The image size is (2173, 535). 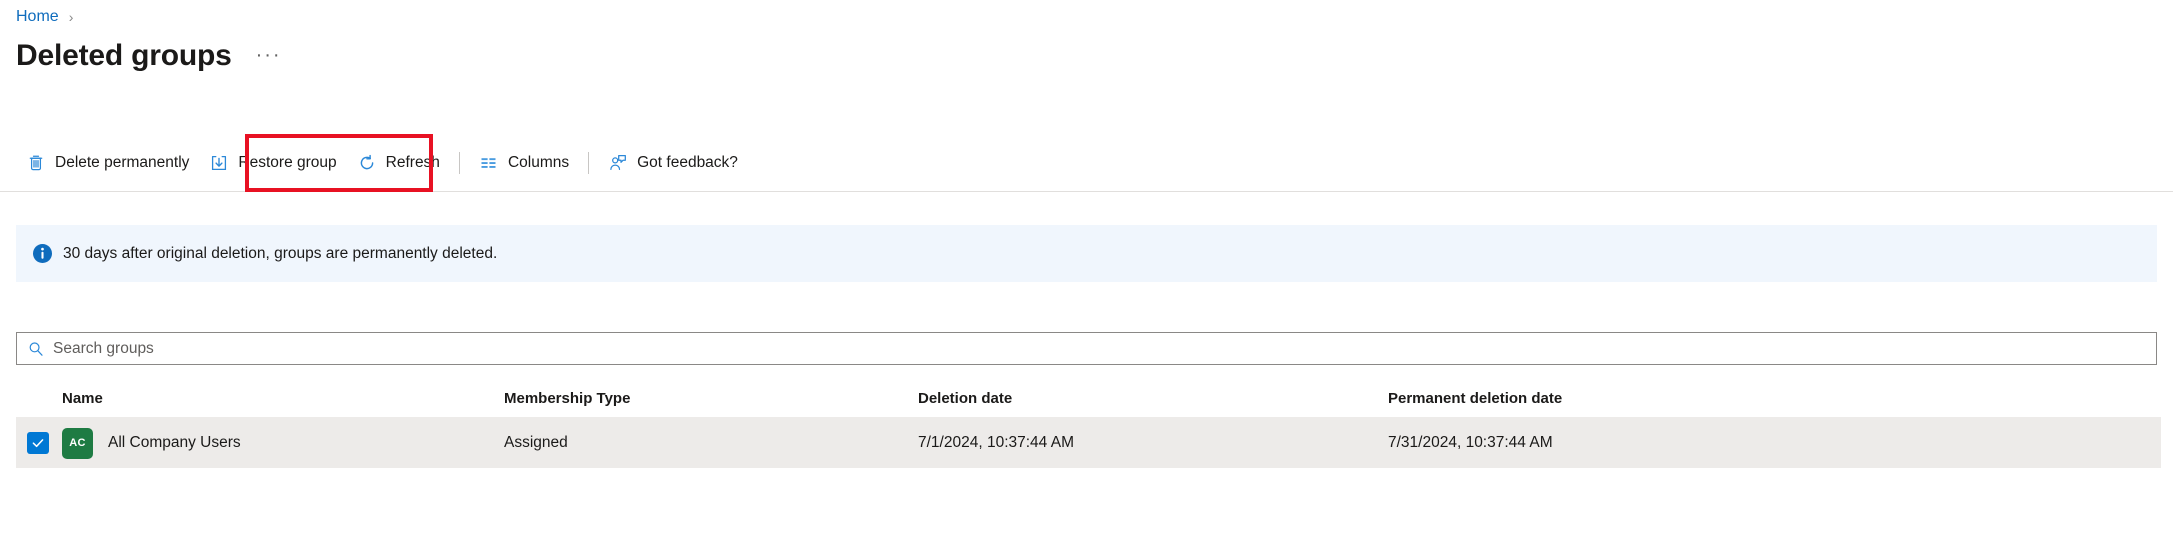 What do you see at coordinates (283, 443) in the screenshot?
I see `row-name-cell: AC All Company Users` at bounding box center [283, 443].